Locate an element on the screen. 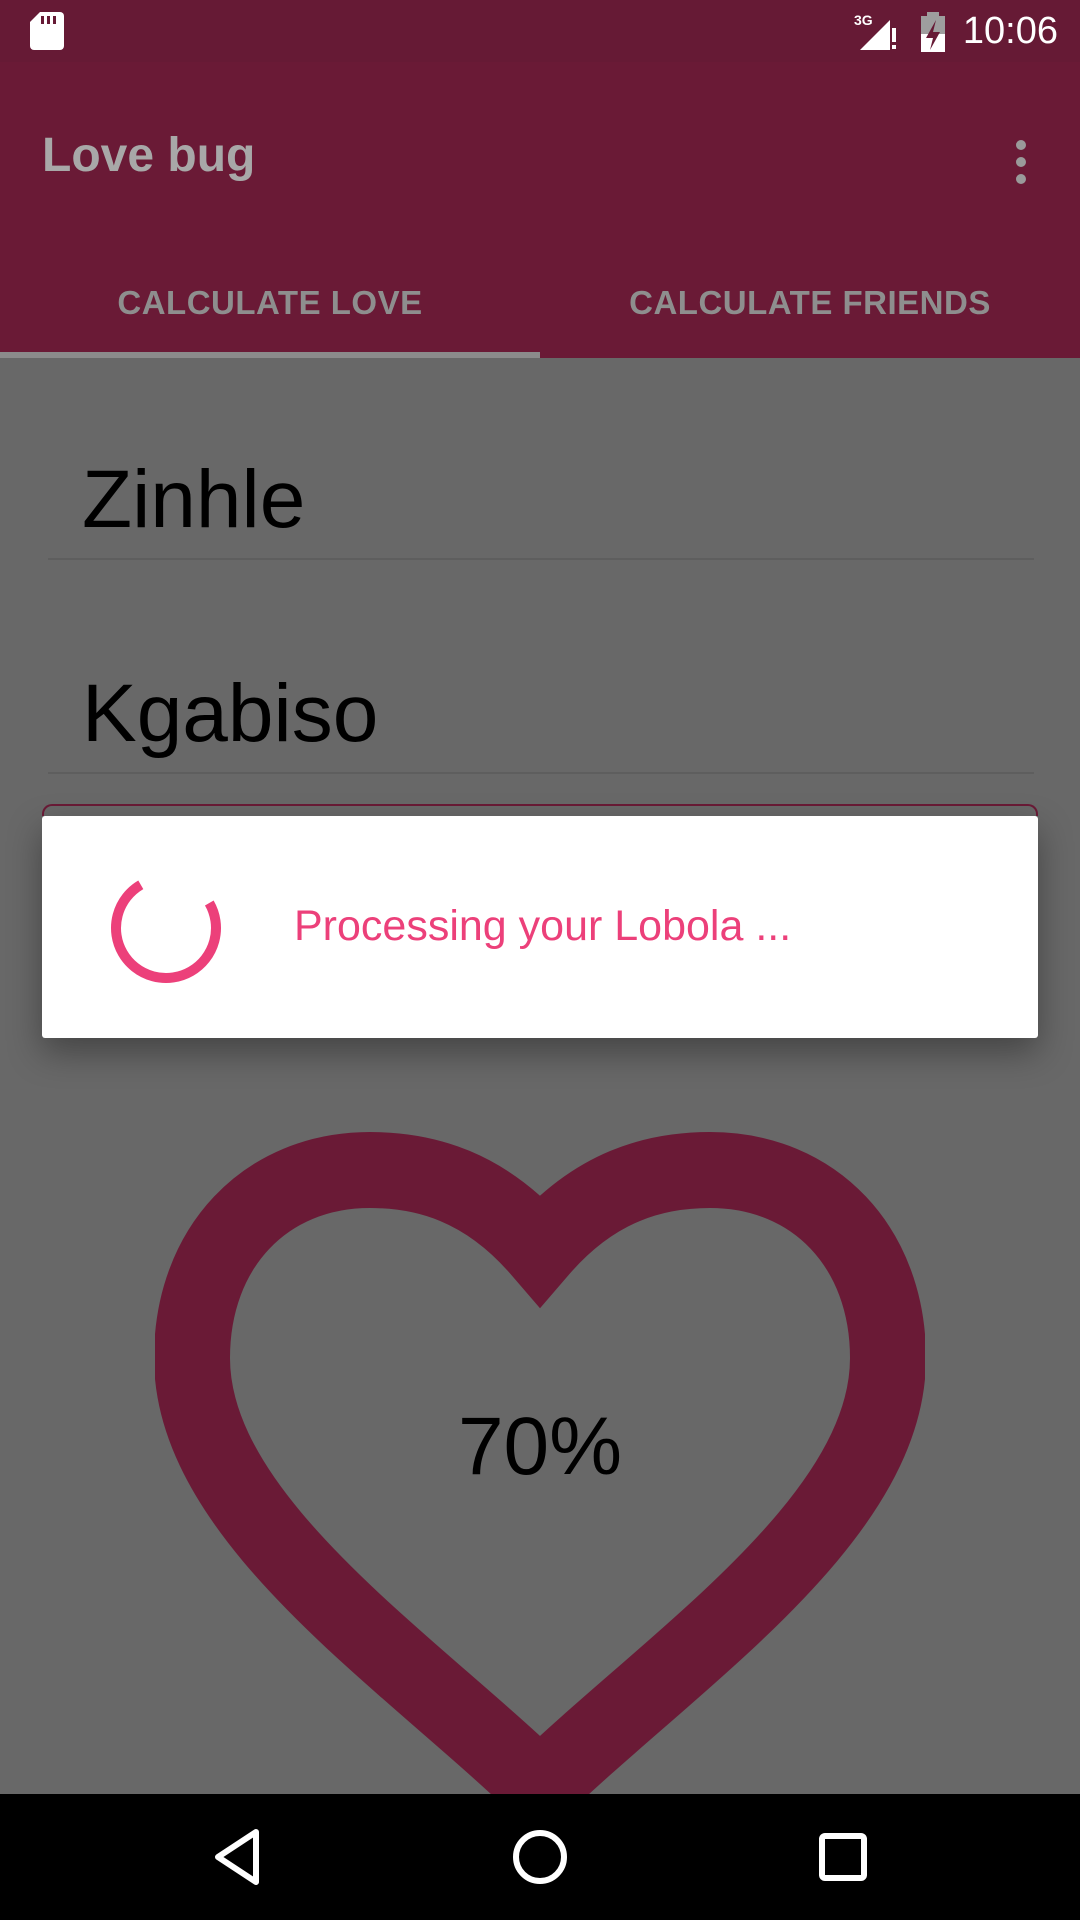 The image size is (1080, 1920). love-percentage: 70% is located at coordinates (540, 1446).